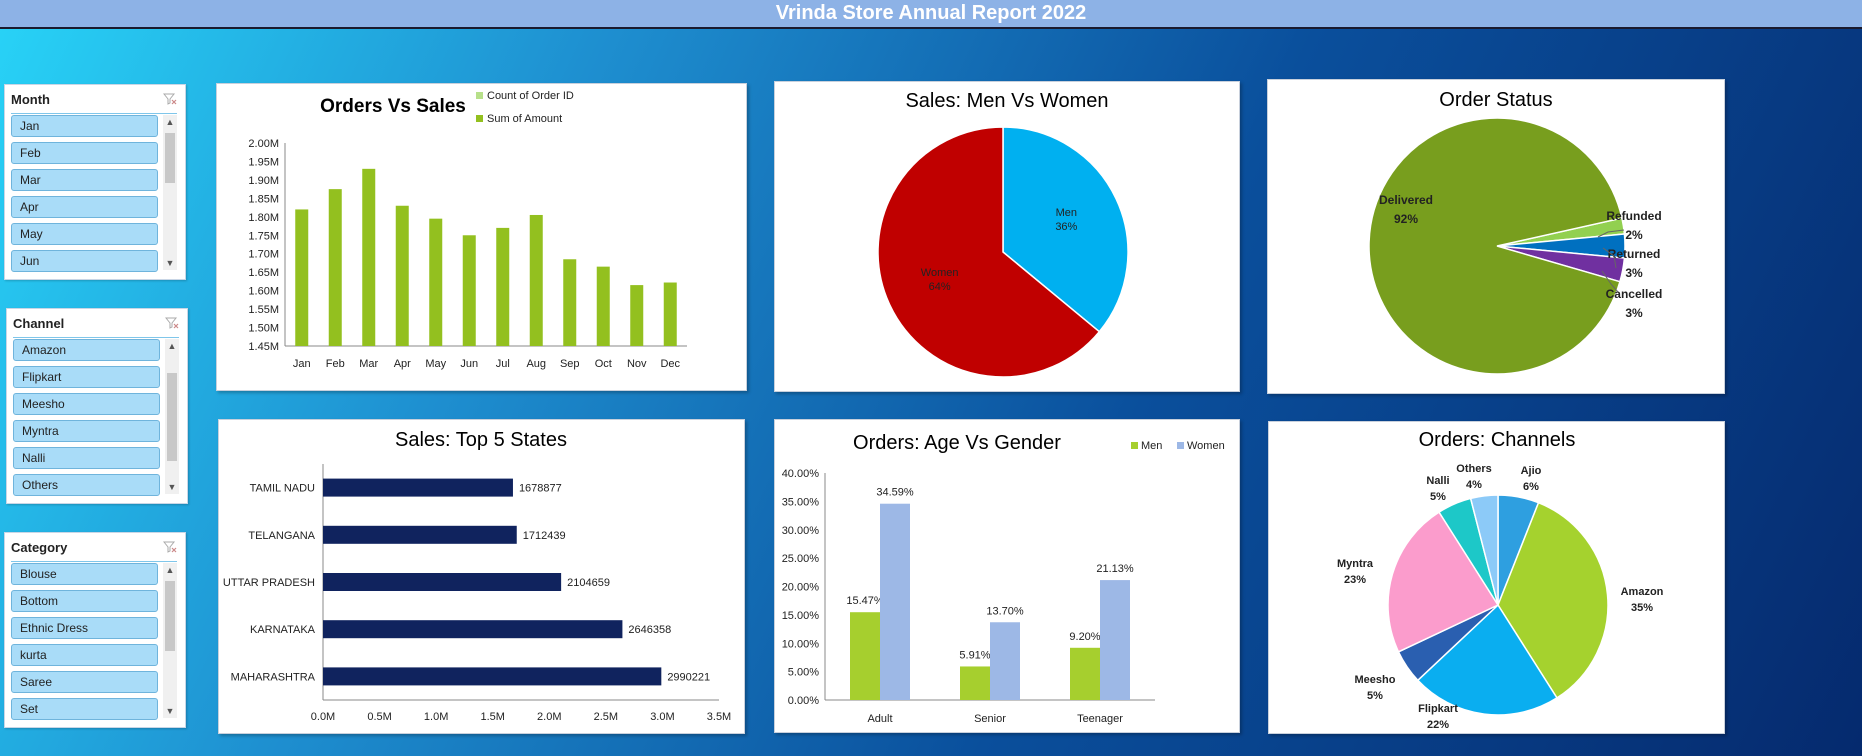 The image size is (1862, 756). Describe the element at coordinates (481, 440) in the screenshot. I see `chart-title: Sales: Top 5 States` at that location.